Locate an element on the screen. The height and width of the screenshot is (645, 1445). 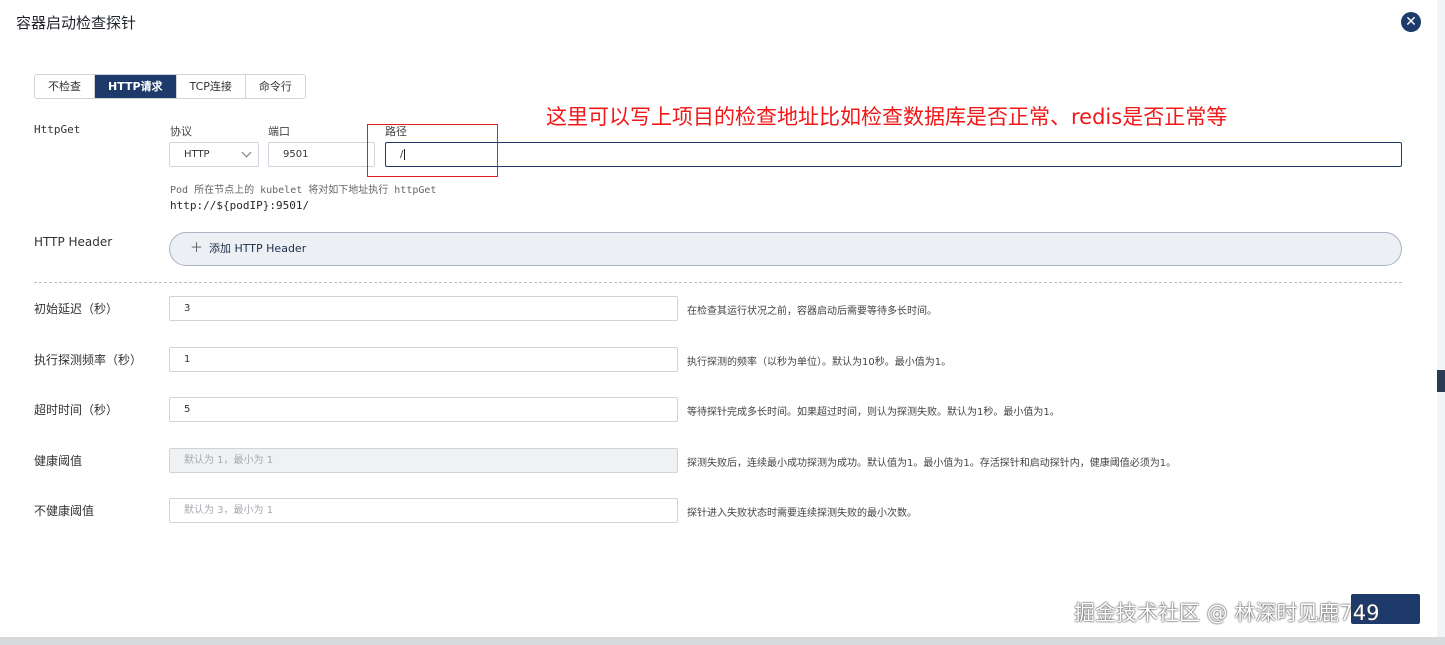
timeout-value: 5 is located at coordinates (187, 409).